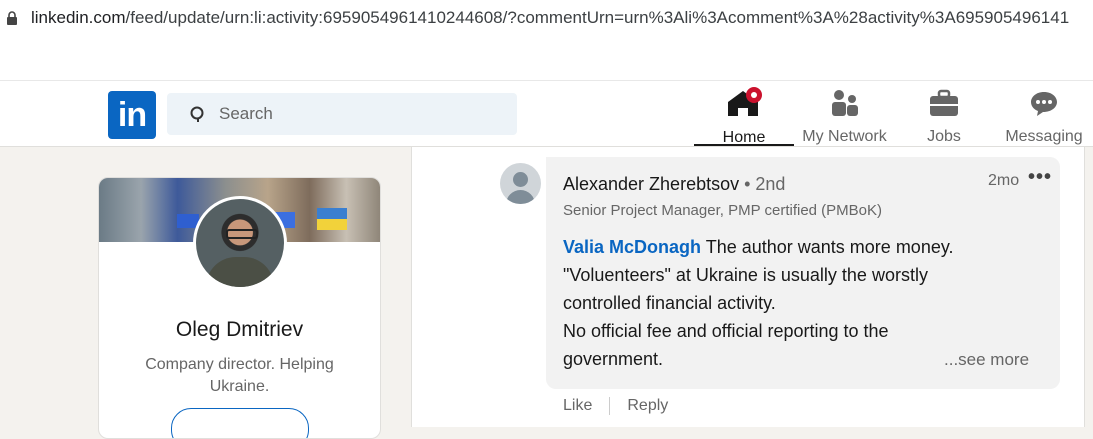  Describe the element at coordinates (744, 137) in the screenshot. I see `nav-label-home: Home` at that location.